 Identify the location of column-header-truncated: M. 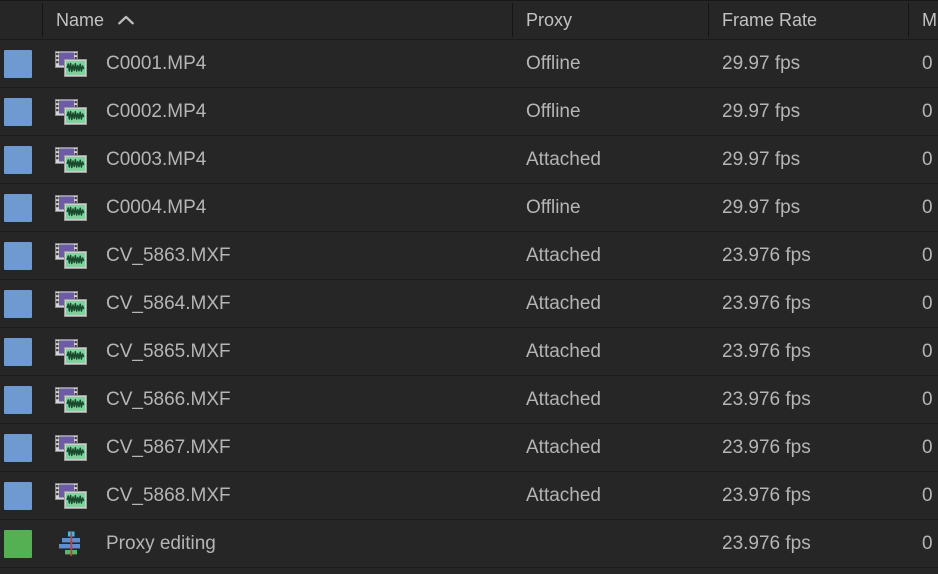
(923, 20).